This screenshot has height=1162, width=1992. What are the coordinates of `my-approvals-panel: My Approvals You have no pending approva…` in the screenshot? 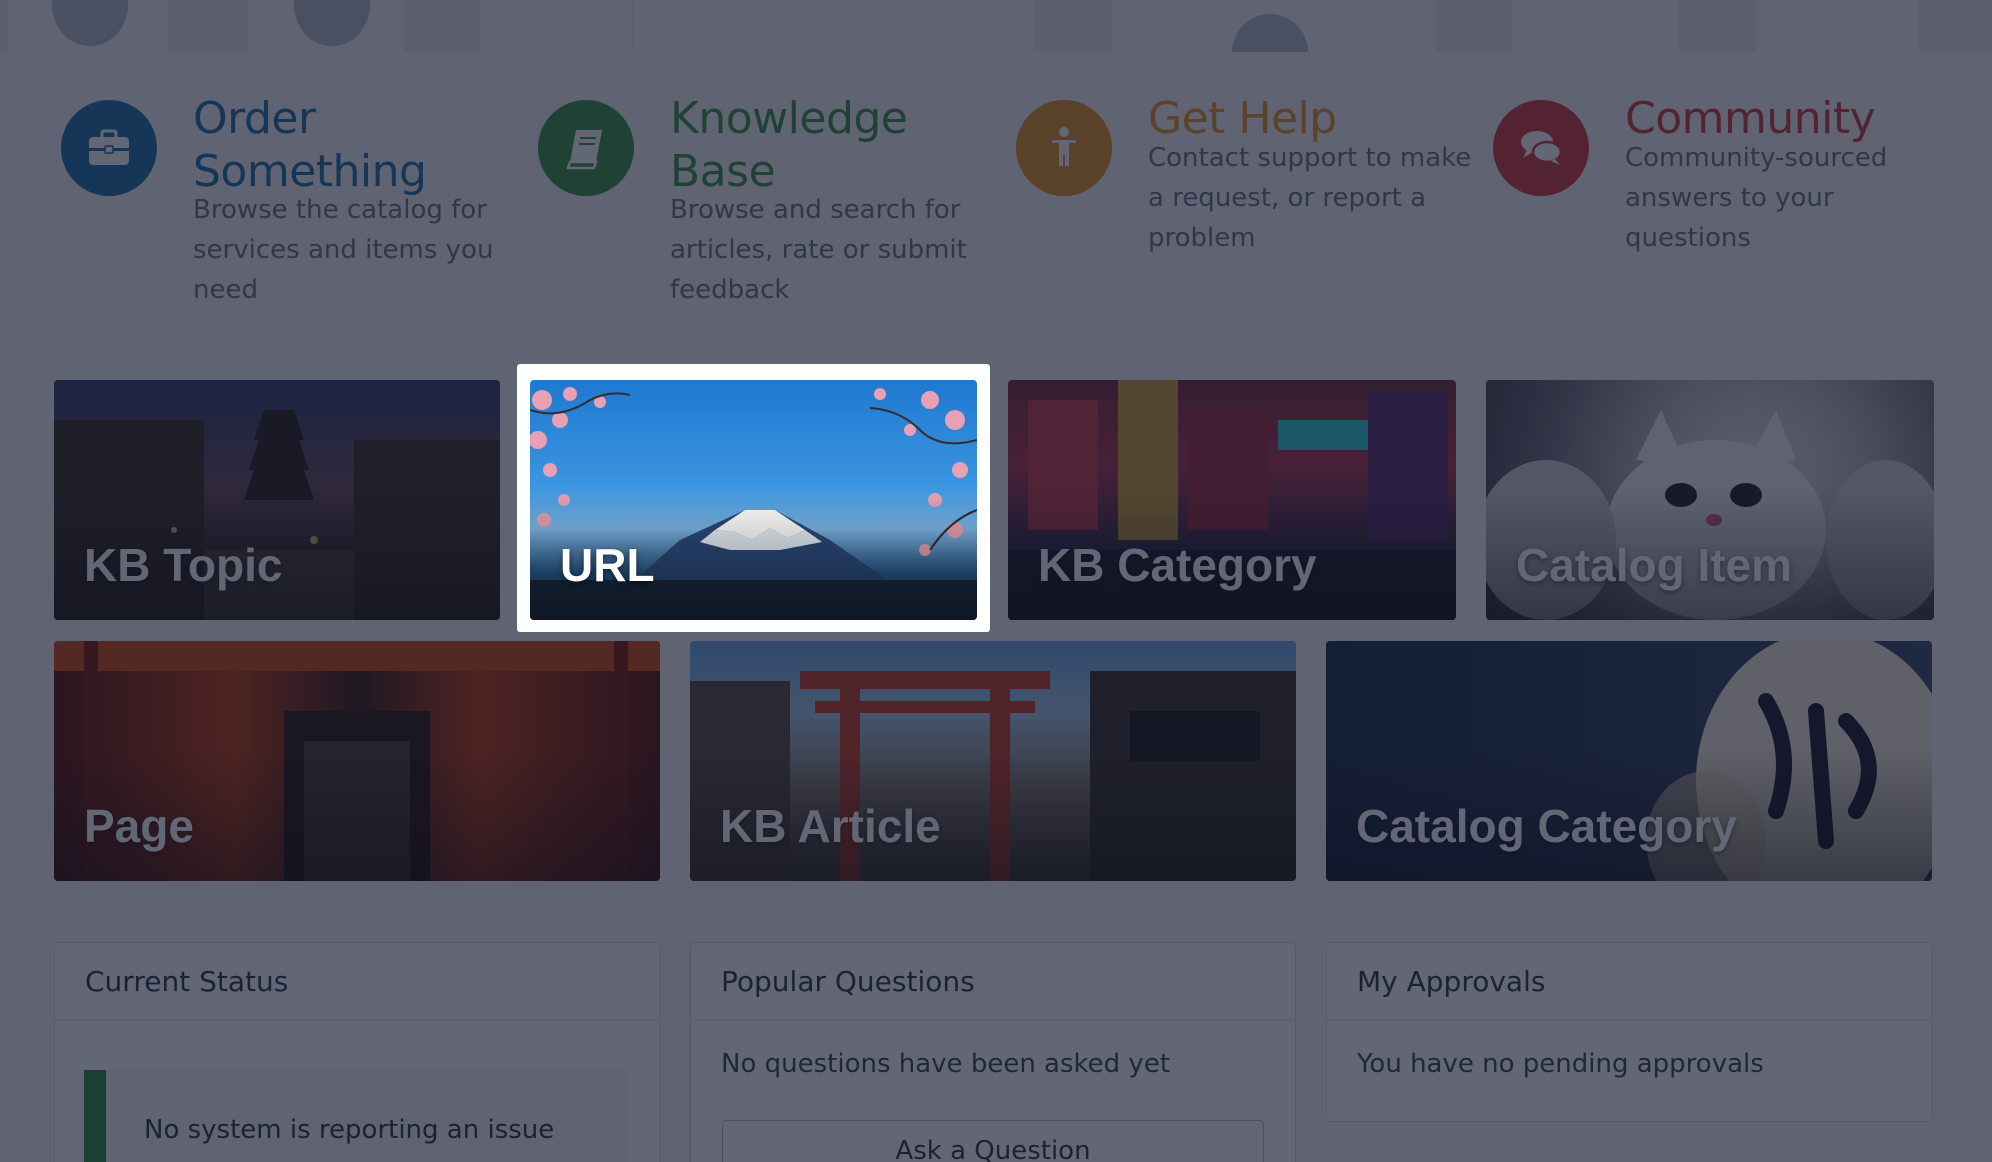 It's located at (1629, 1032).